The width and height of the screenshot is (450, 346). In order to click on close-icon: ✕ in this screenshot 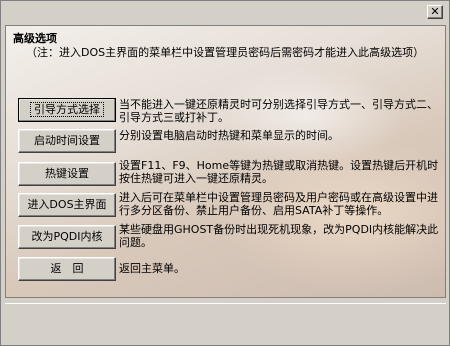, I will do `click(435, 11)`.